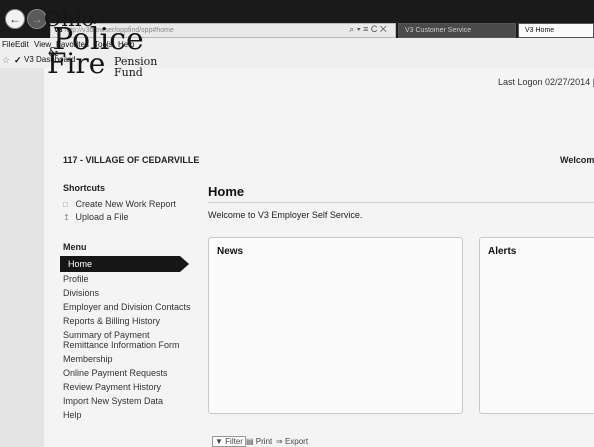 The width and height of the screenshot is (594, 447). I want to click on menu-item-remittance-form: Remittance Information Form, so click(121, 345).